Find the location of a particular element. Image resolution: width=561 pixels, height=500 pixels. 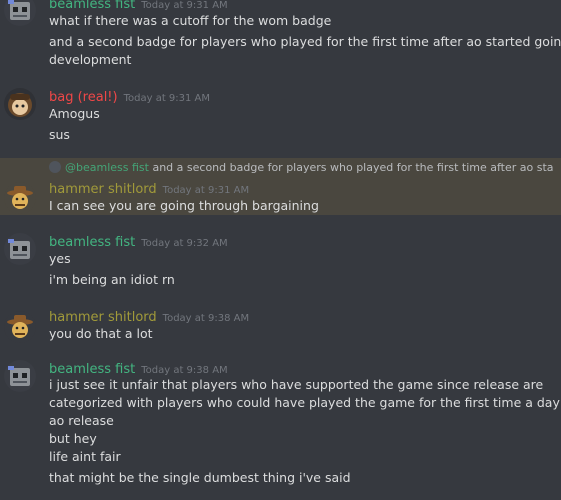

username: bag (real!) is located at coordinates (83, 97).